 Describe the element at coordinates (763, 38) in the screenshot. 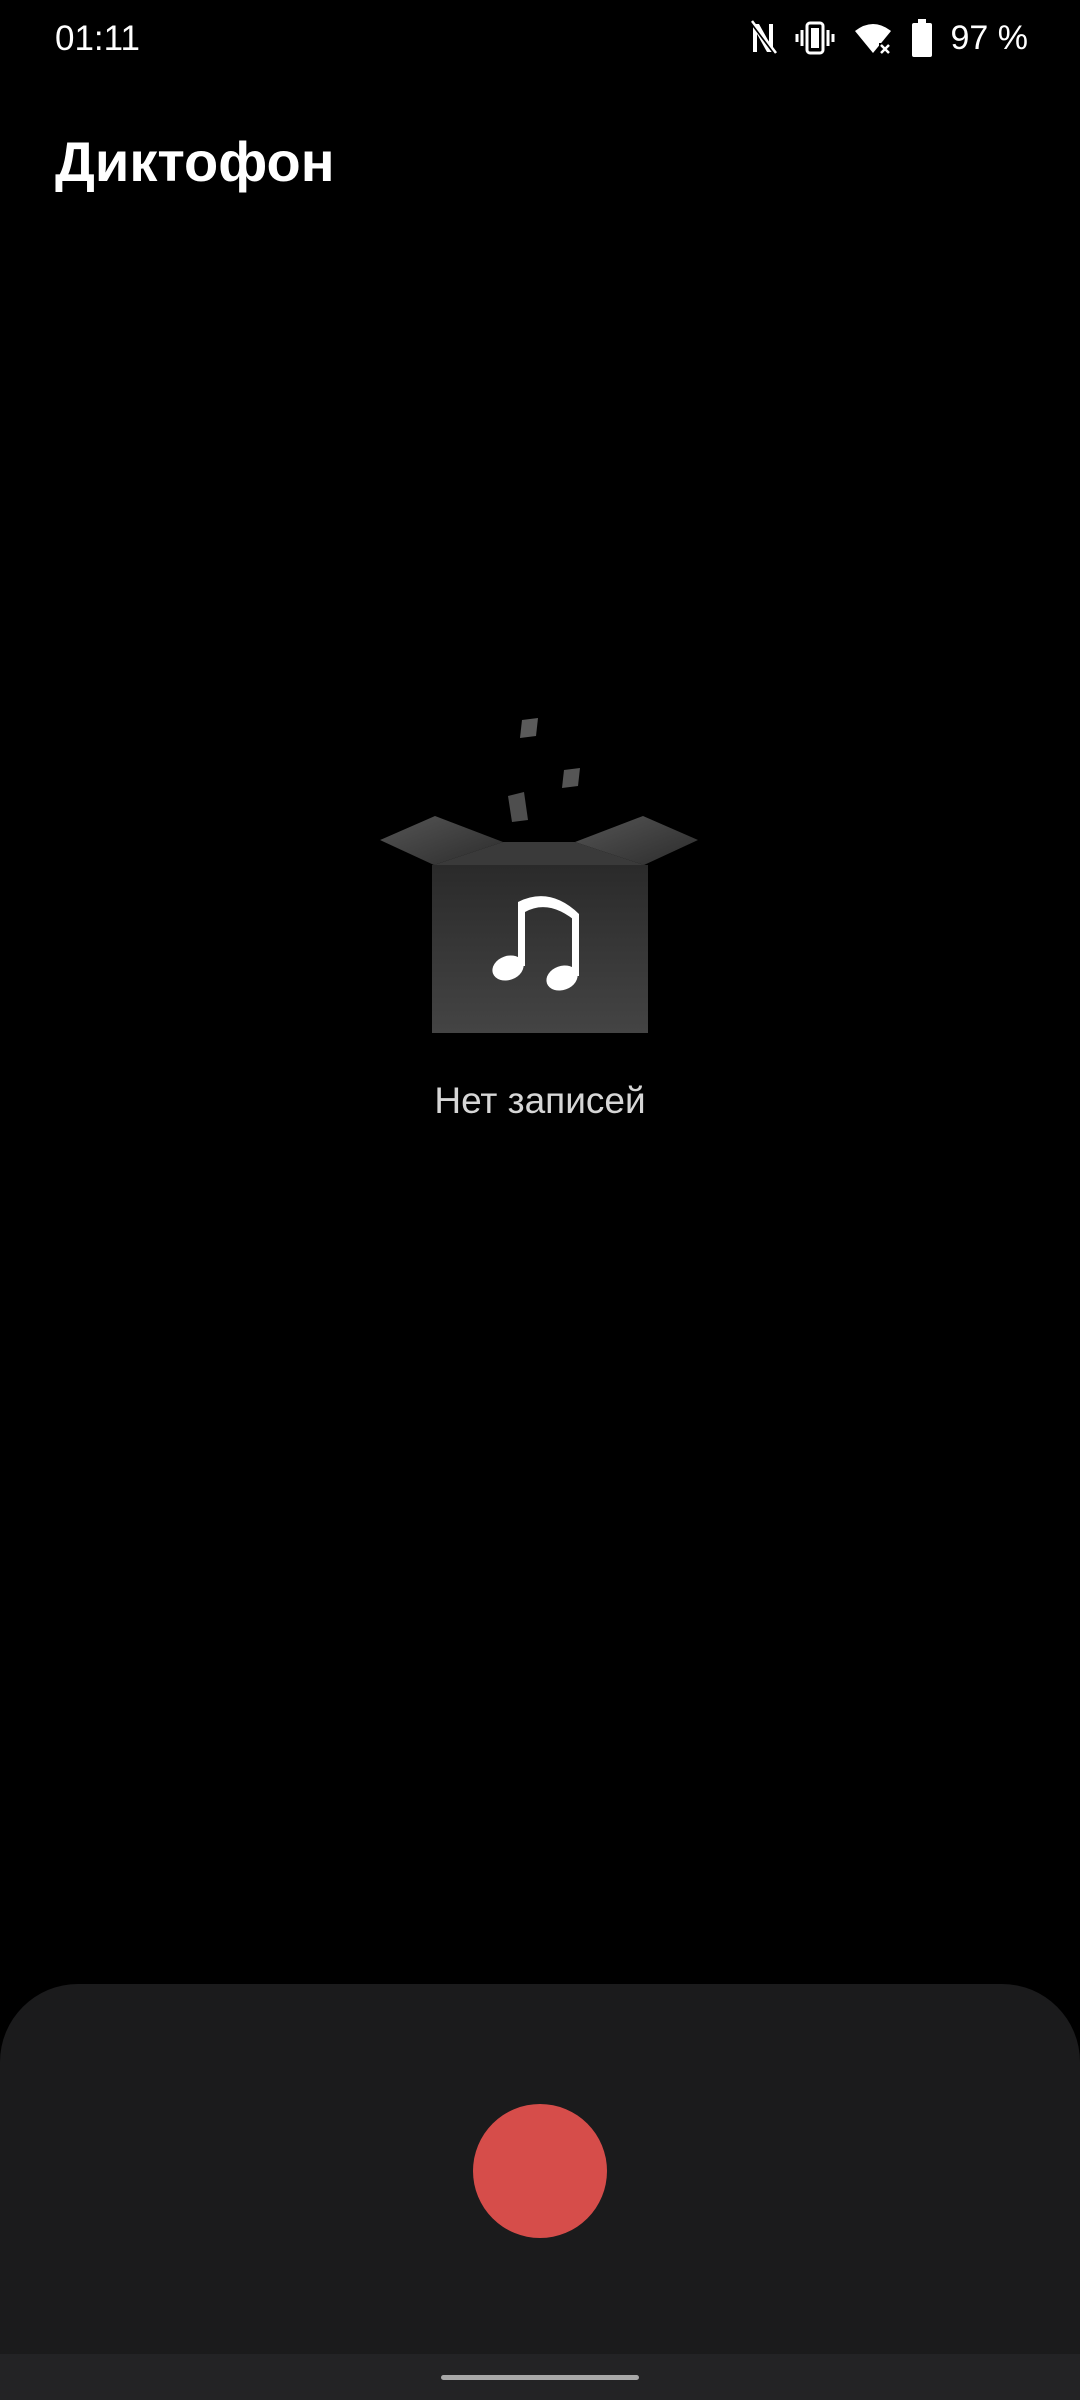

I see `nfc-icon` at that location.